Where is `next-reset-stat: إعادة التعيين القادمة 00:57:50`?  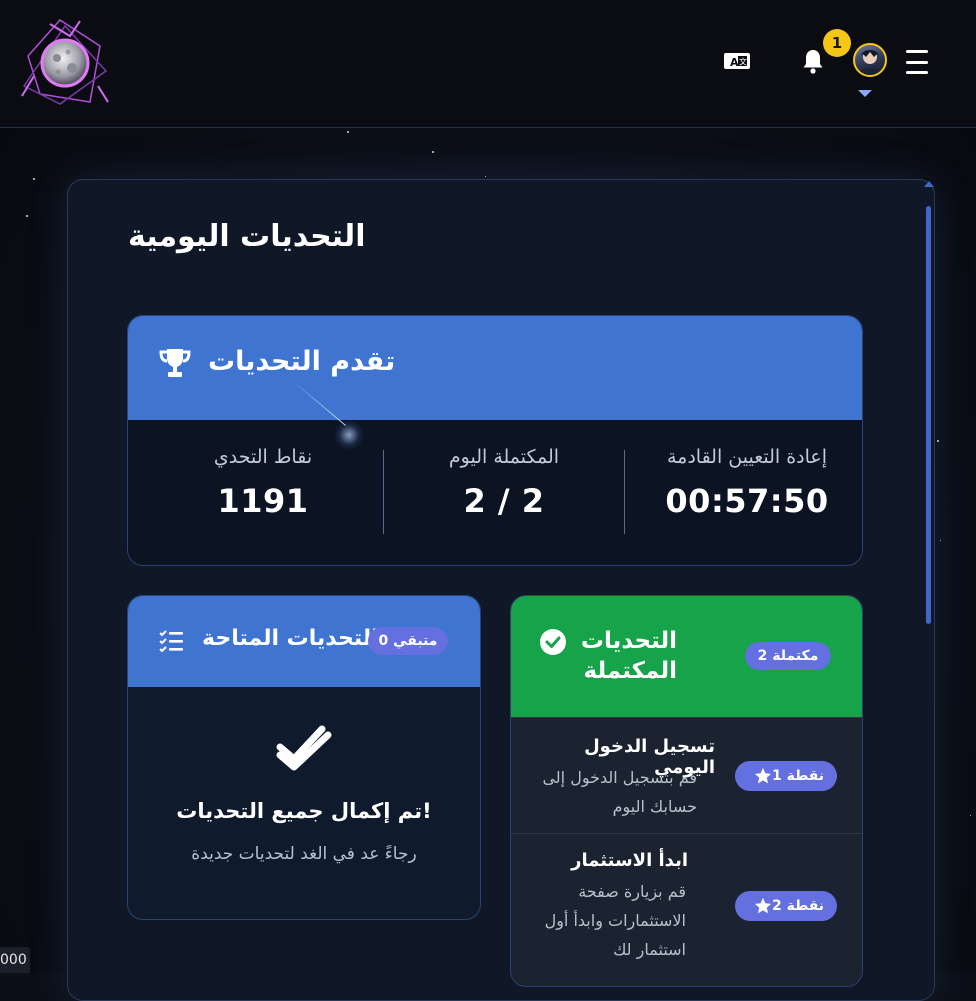
next-reset-stat: إعادة التعيين القادمة 00:57:50 is located at coordinates (747, 483).